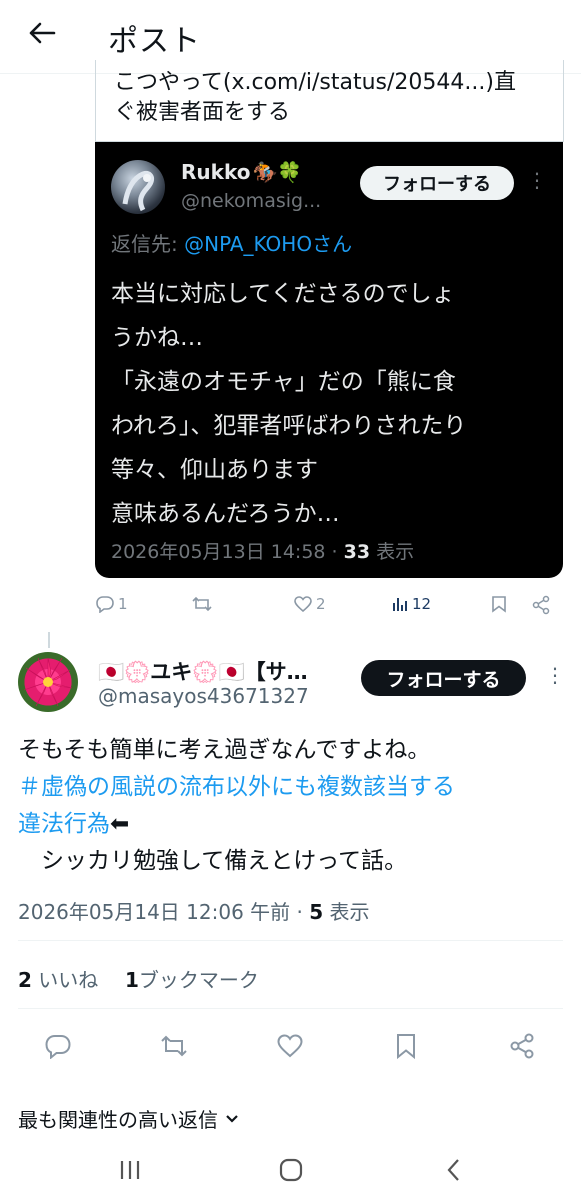 This screenshot has width=581, height=1200. Describe the element at coordinates (203, 696) in the screenshot. I see `author-handle: @masayos43671327` at that location.